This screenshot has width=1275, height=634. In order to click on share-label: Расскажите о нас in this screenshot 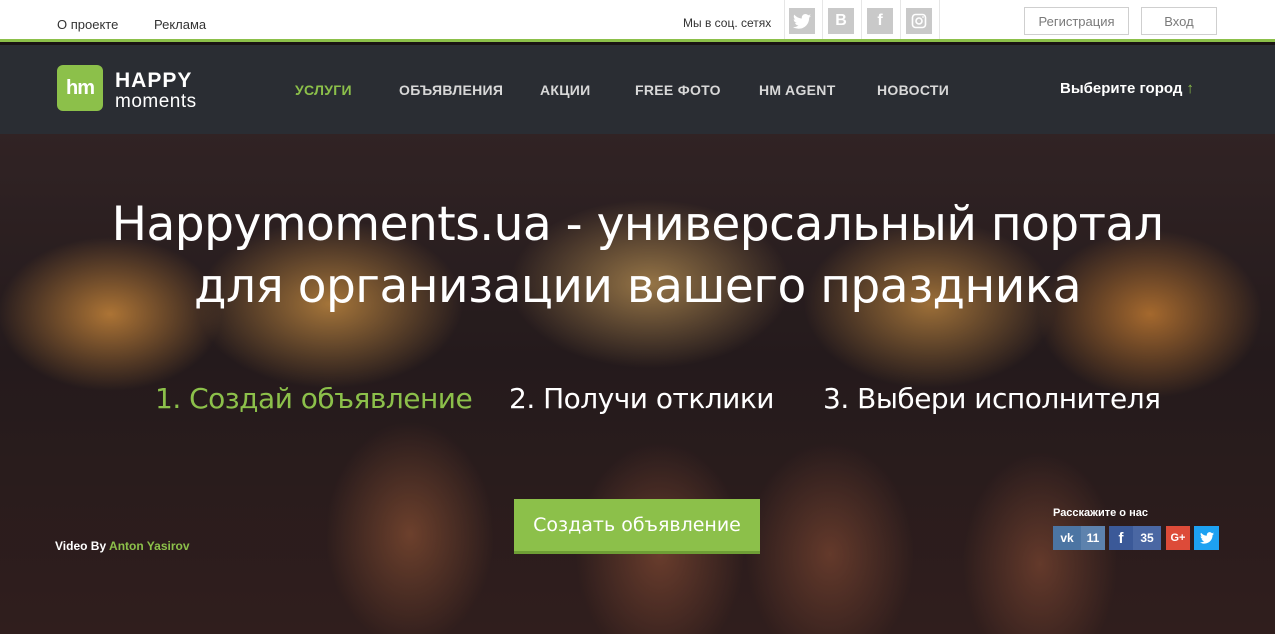, I will do `click(1100, 513)`.